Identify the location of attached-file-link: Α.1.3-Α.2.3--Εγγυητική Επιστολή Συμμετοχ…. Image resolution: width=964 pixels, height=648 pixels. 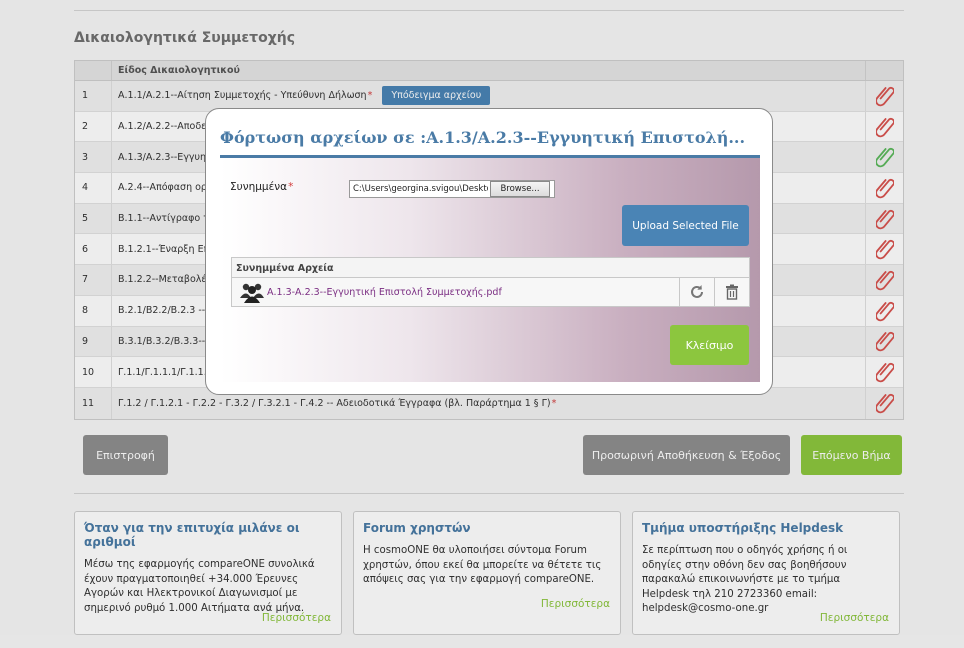
(473, 292).